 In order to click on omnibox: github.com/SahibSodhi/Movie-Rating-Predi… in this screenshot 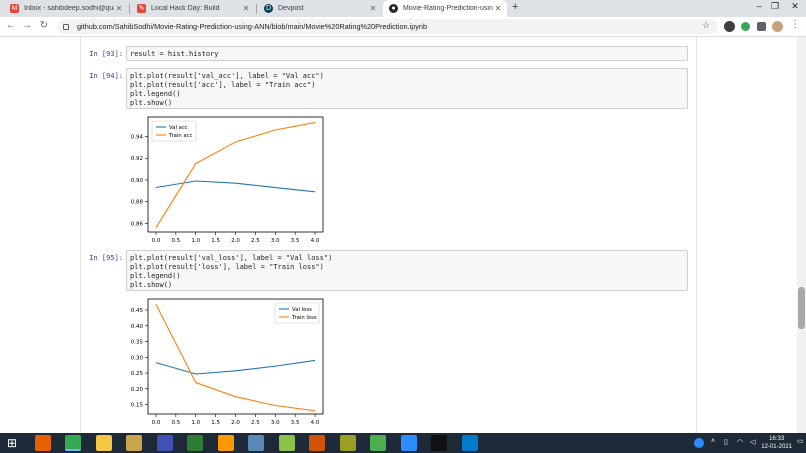, I will do `click(387, 26)`.